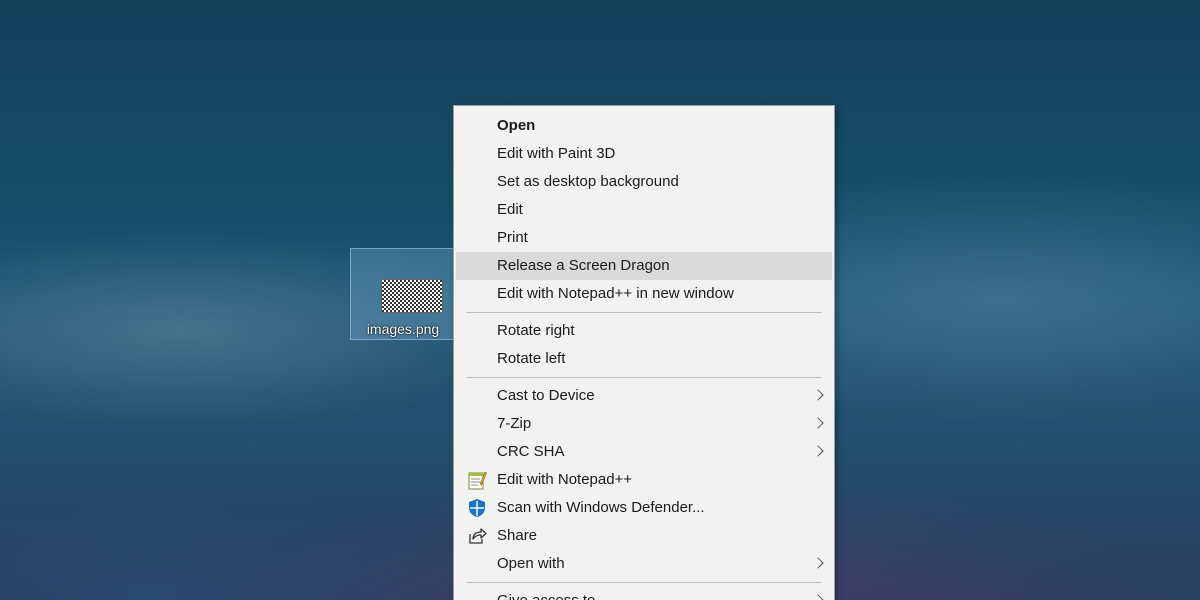  I want to click on menu-item-label: Set as desktop background, so click(588, 181).